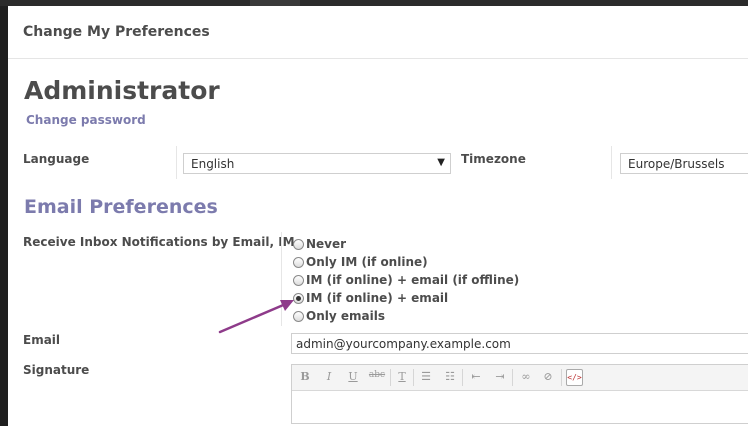 The width and height of the screenshot is (748, 426). Describe the element at coordinates (450, 377) in the screenshot. I see `numbered-list-icon: ☷` at that location.